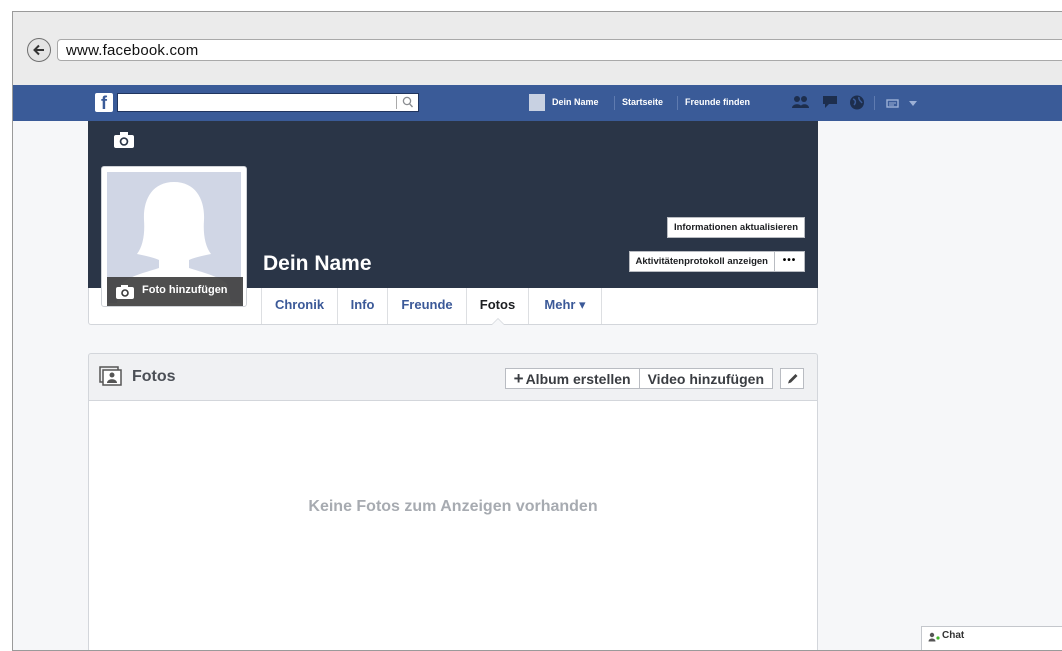 The width and height of the screenshot is (1062, 651). Describe the element at coordinates (857, 102) in the screenshot. I see `notifications-globe-icon` at that location.